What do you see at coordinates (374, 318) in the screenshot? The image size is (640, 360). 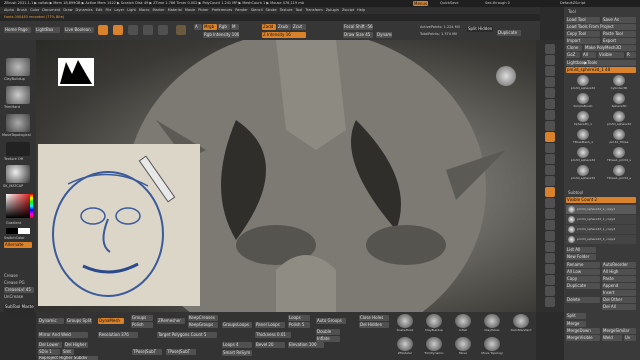 I see `close-holes-button: Close Holes` at bounding box center [374, 318].